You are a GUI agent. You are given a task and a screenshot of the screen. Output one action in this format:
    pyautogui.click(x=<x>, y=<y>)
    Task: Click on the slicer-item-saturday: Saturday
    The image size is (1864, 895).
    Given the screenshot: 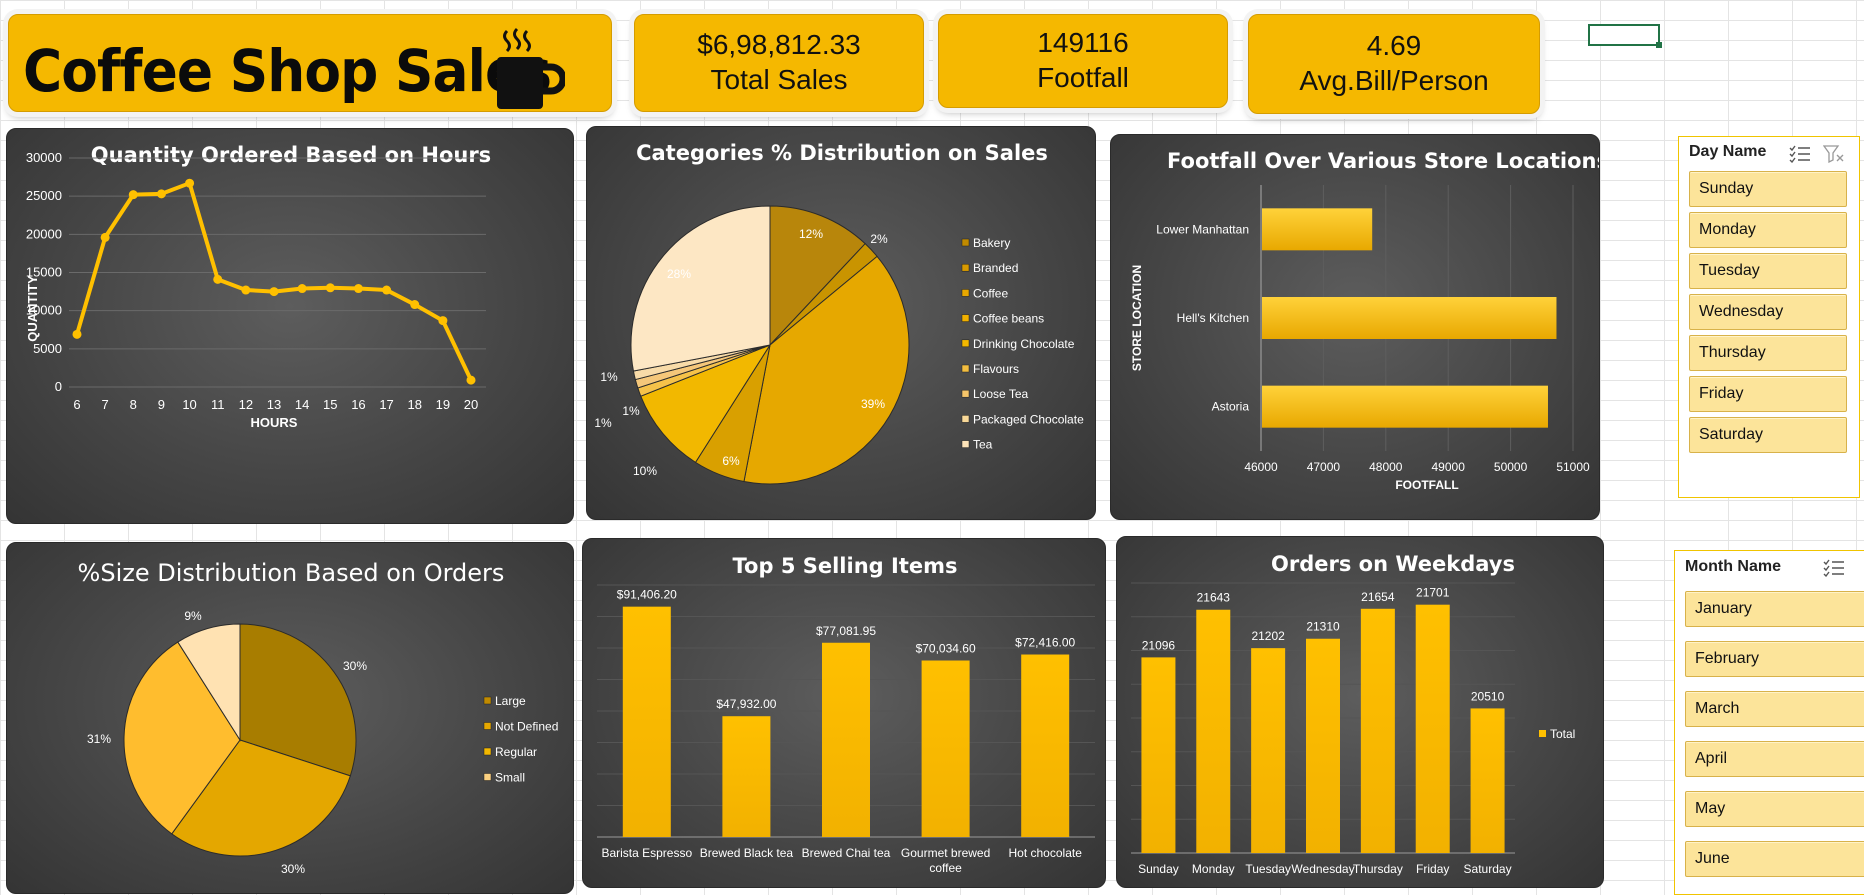 What is the action you would take?
    pyautogui.click(x=1768, y=435)
    